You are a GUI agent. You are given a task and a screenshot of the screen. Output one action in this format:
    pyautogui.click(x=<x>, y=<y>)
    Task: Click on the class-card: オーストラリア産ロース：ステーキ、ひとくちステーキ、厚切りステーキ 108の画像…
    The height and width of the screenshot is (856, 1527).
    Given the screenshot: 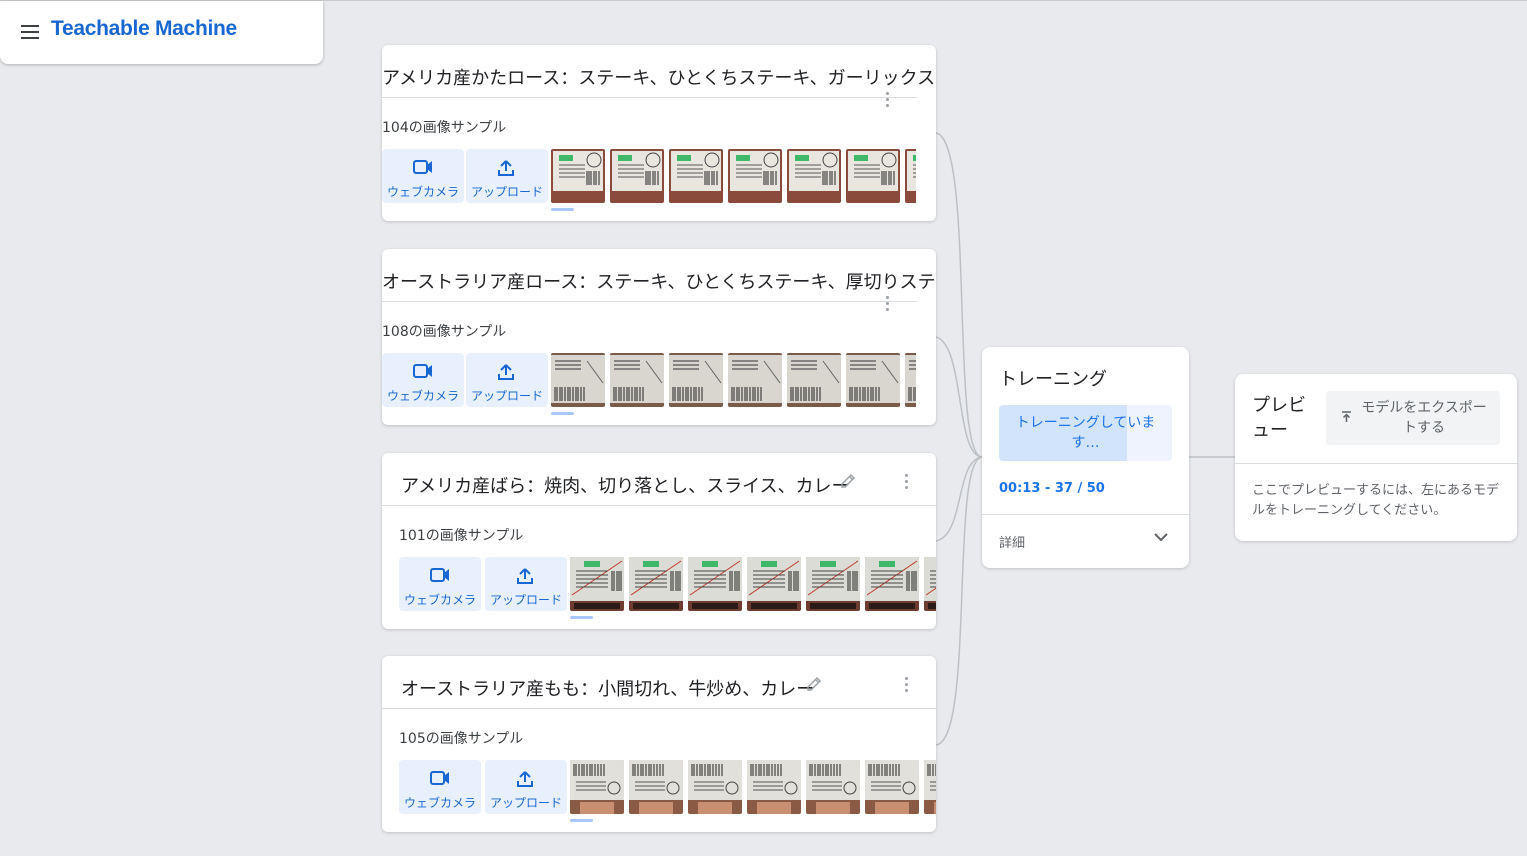 What is the action you would take?
    pyautogui.click(x=659, y=337)
    